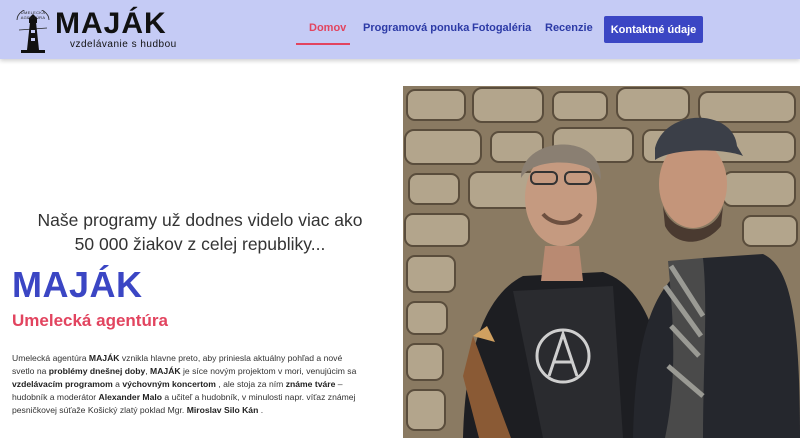 The height and width of the screenshot is (438, 800). What do you see at coordinates (569, 28) in the screenshot?
I see `nav-item-recenzie: Recenzie` at bounding box center [569, 28].